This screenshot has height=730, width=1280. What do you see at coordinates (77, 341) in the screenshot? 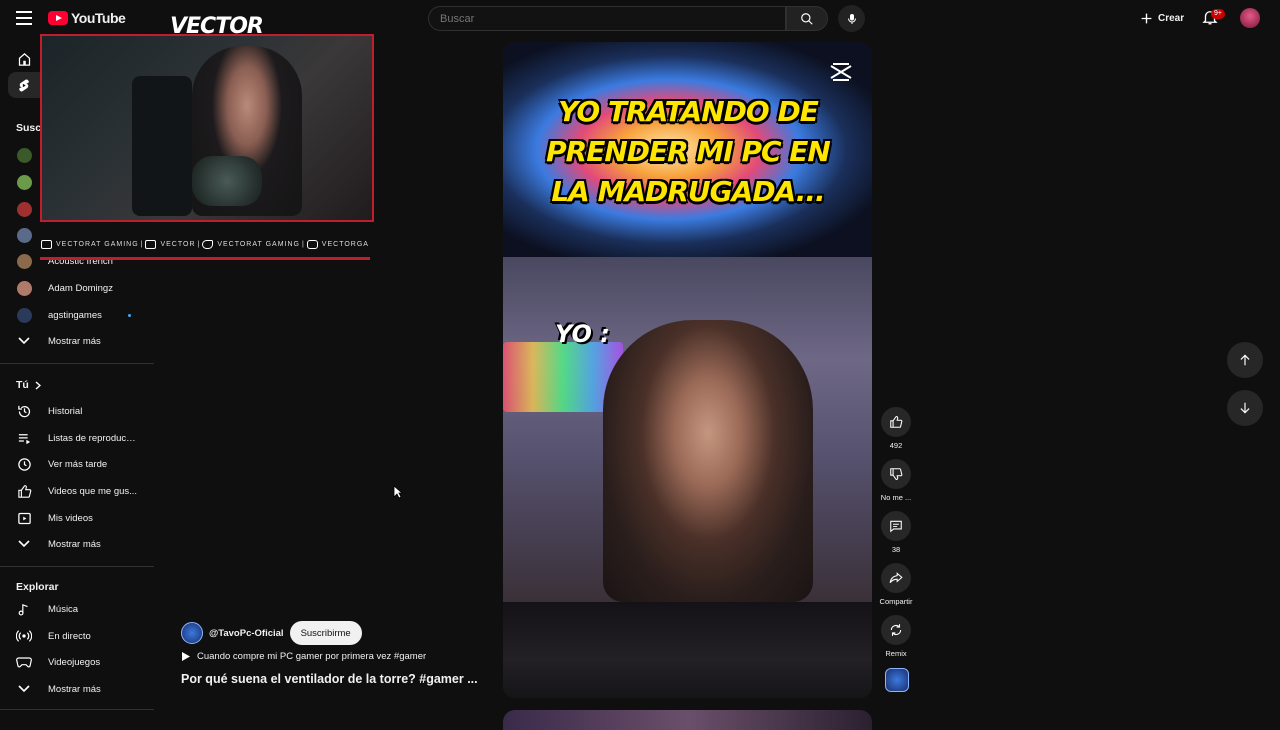
I see `show-more-subscriptions: Mostrar más` at bounding box center [77, 341].